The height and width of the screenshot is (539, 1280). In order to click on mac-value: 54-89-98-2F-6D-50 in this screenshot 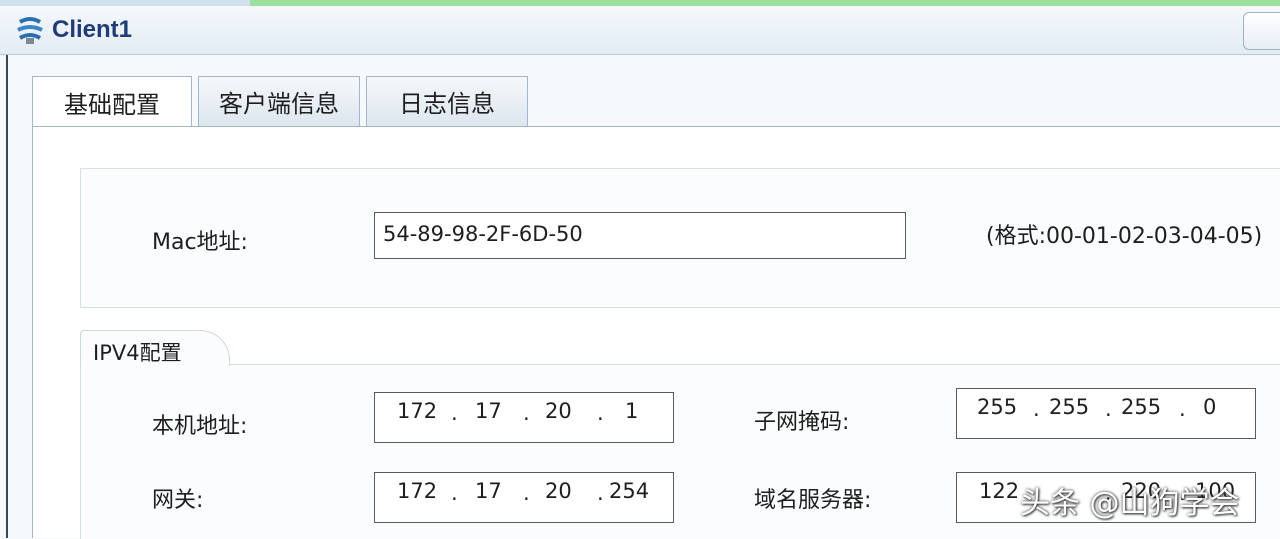, I will do `click(483, 234)`.